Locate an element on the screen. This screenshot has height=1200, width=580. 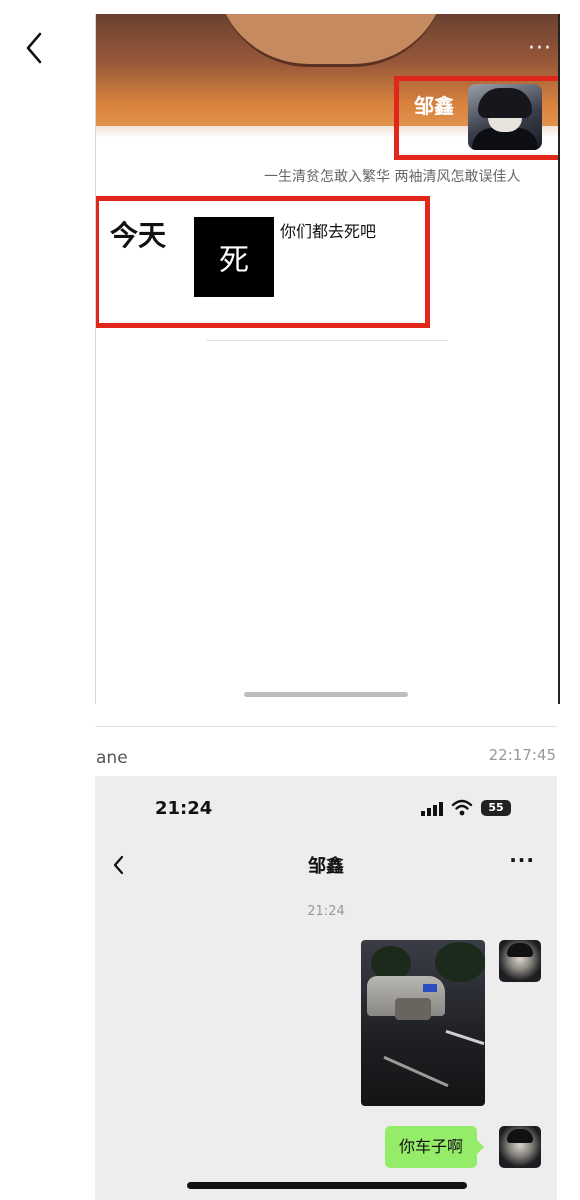
more-options-icon: ··· is located at coordinates (540, 48).